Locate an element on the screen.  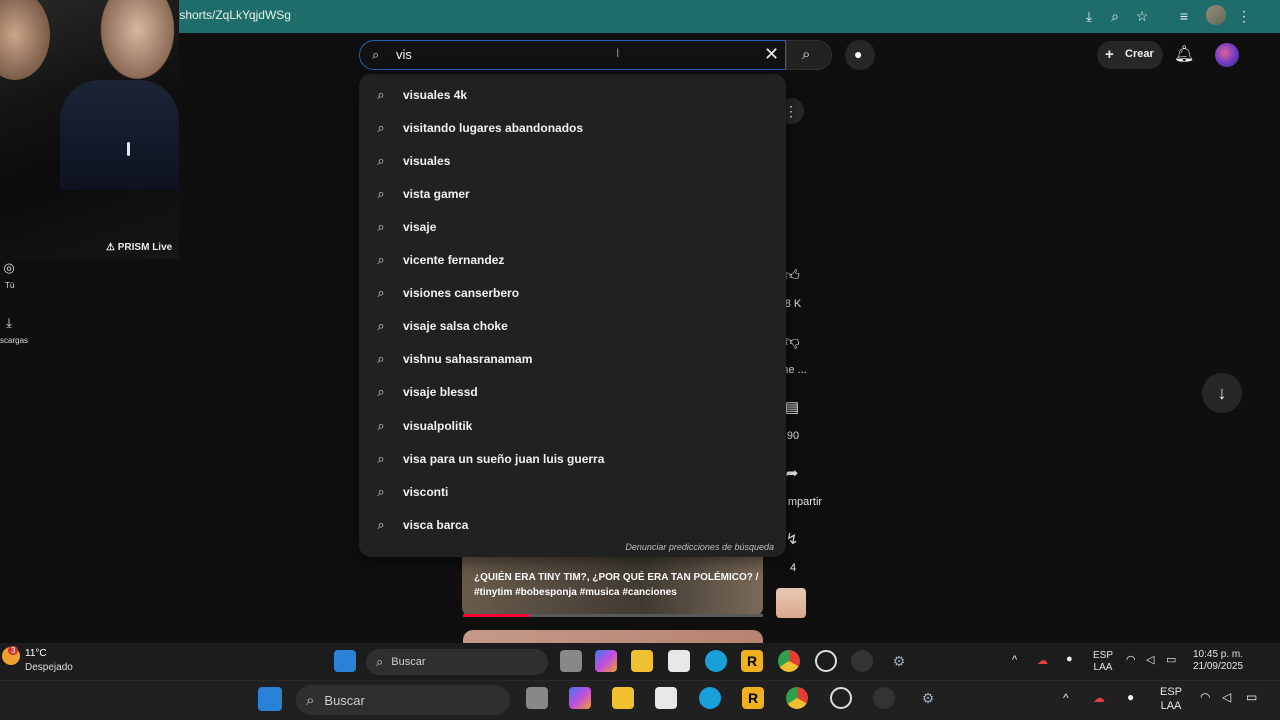
suggestion-item: ⌕ visuales is located at coordinates (572, 160).